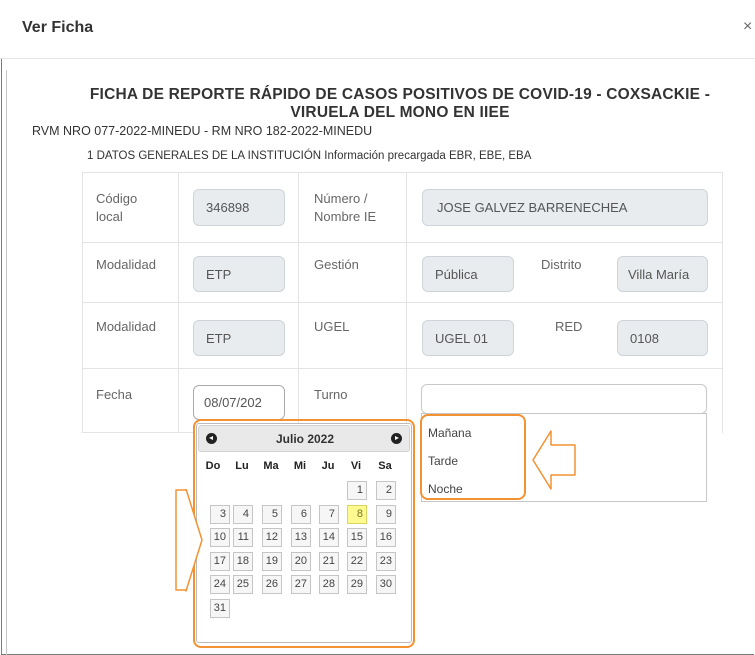 The height and width of the screenshot is (655, 755). Describe the element at coordinates (304, 533) in the screenshot. I see `calendar-highlight` at that location.